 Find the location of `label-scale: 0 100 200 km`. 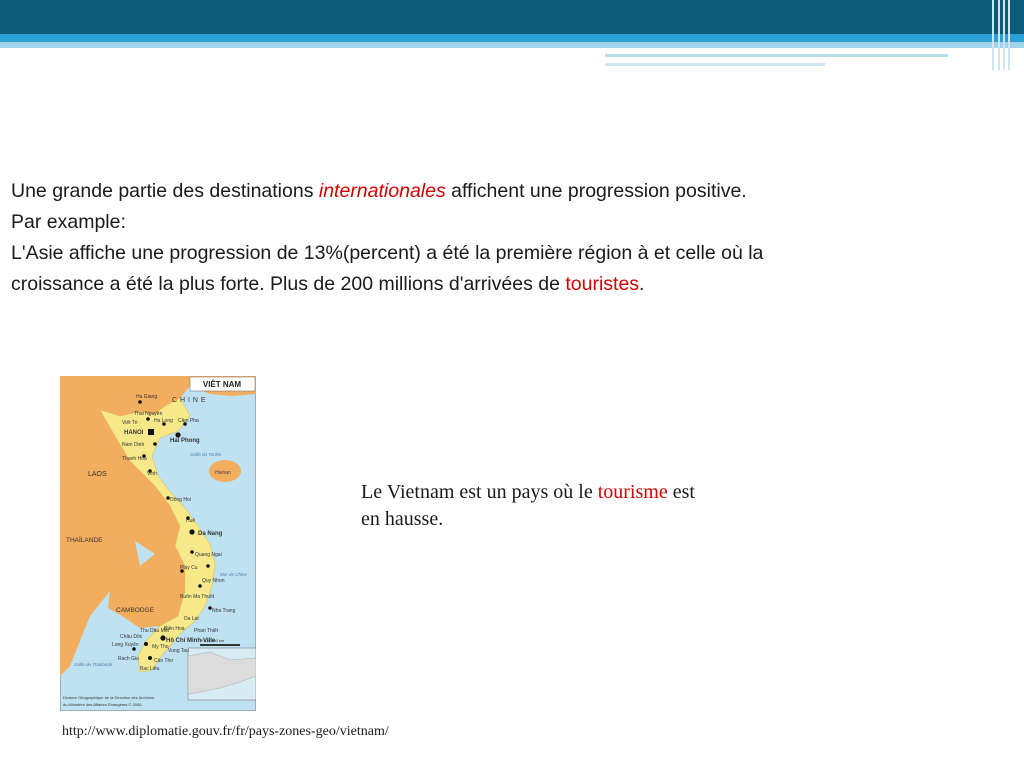

label-scale: 0 100 200 km is located at coordinates (212, 640).